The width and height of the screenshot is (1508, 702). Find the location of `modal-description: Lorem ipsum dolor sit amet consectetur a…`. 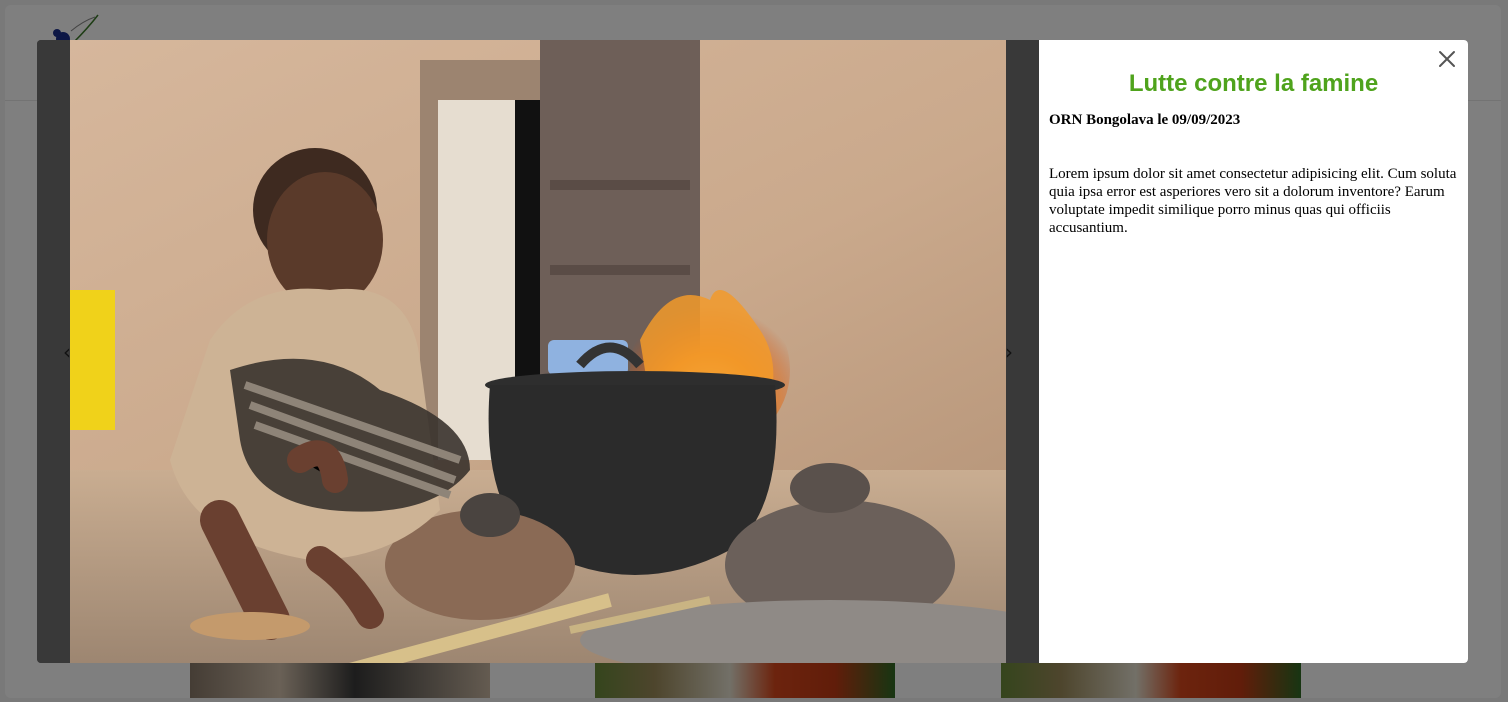

modal-description: Lorem ipsum dolor sit amet consectetur a… is located at coordinates (1253, 201).